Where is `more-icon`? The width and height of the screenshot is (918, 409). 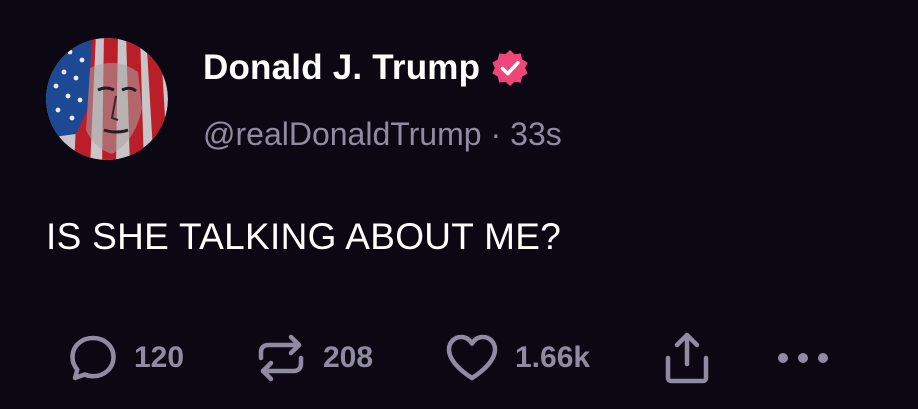 more-icon is located at coordinates (803, 358).